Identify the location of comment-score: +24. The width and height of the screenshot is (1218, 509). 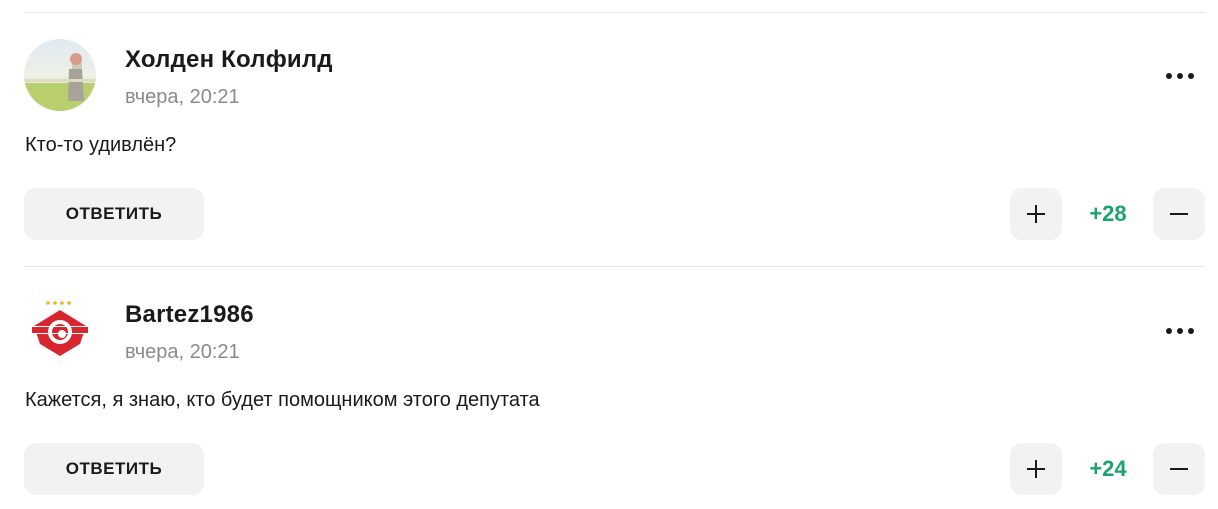
(1108, 468).